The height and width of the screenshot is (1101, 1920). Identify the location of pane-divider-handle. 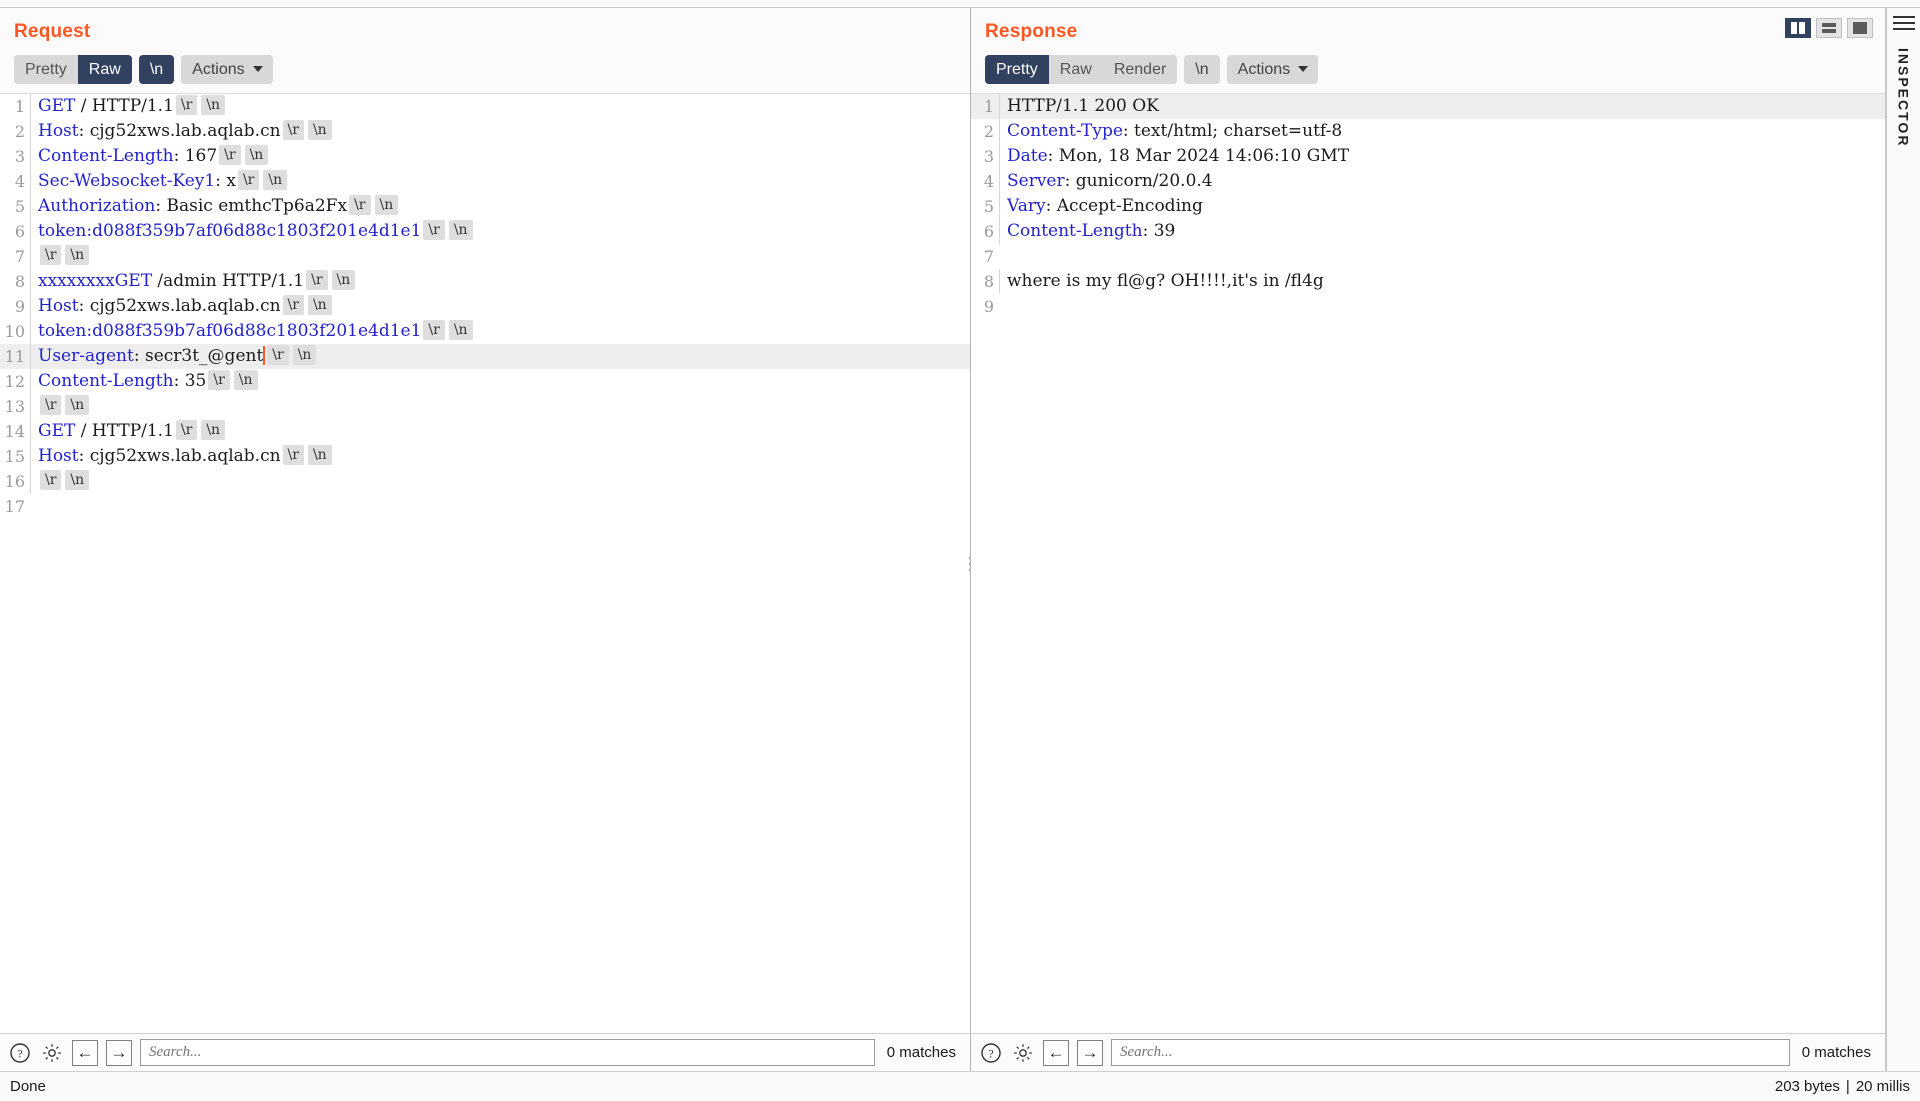
(968, 563).